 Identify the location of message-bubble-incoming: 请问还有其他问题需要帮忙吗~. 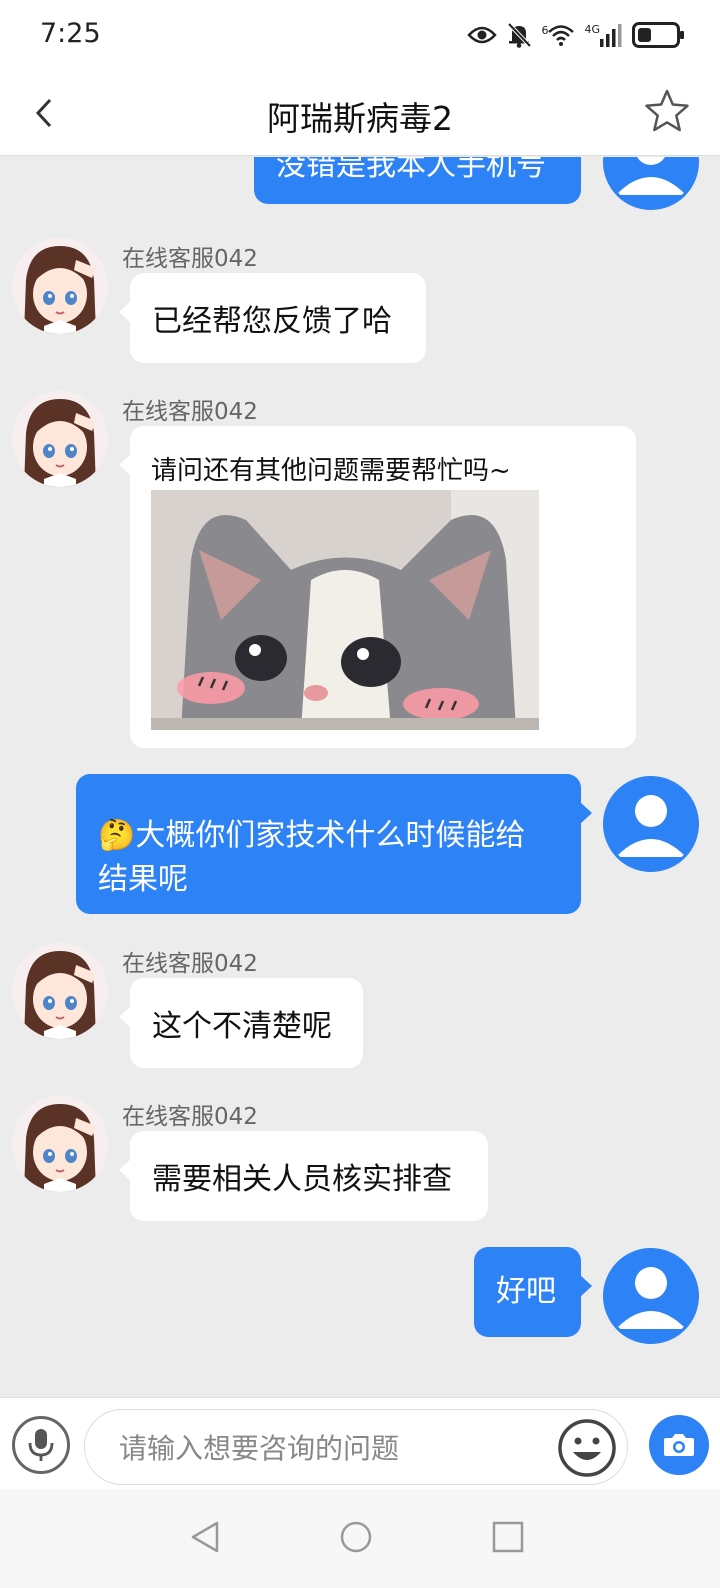
(377, 587).